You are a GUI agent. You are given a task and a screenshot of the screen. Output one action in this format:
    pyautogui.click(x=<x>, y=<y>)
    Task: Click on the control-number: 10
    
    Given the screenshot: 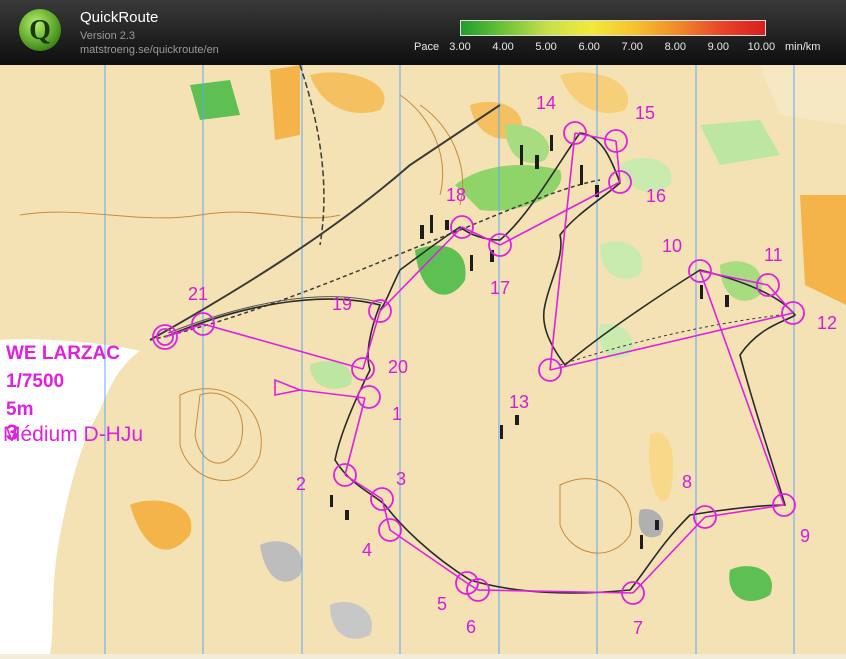 What is the action you would take?
    pyautogui.click(x=672, y=246)
    